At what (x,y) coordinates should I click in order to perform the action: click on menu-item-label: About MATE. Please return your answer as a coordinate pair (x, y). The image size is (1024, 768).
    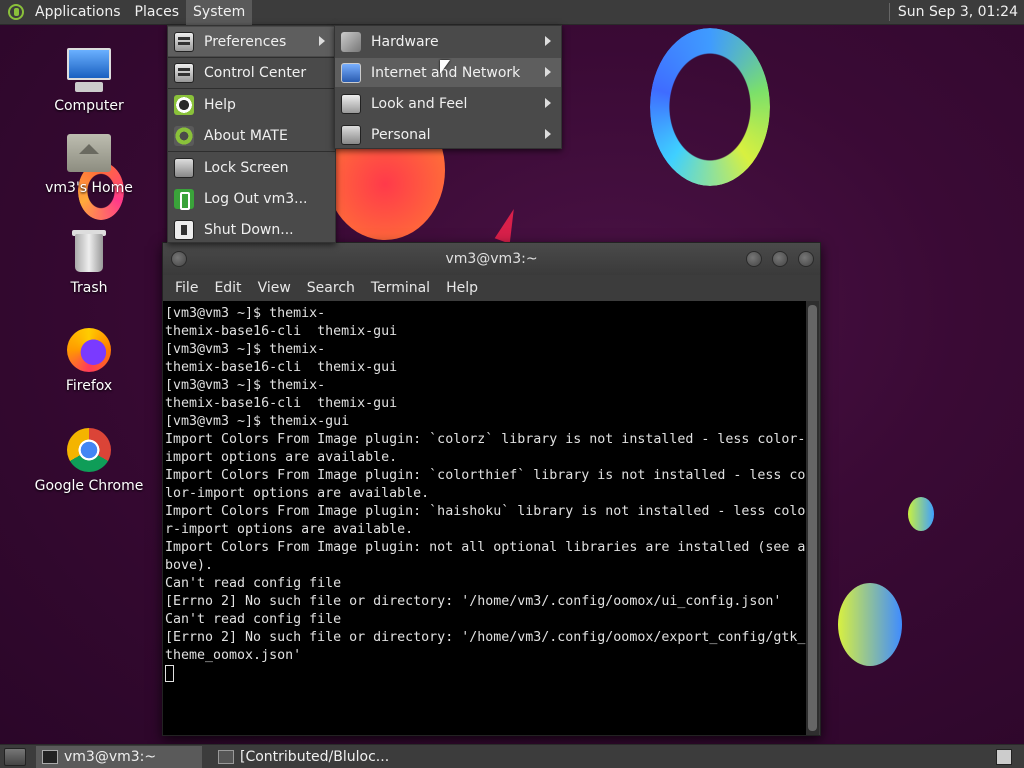
    Looking at the image, I should click on (246, 135).